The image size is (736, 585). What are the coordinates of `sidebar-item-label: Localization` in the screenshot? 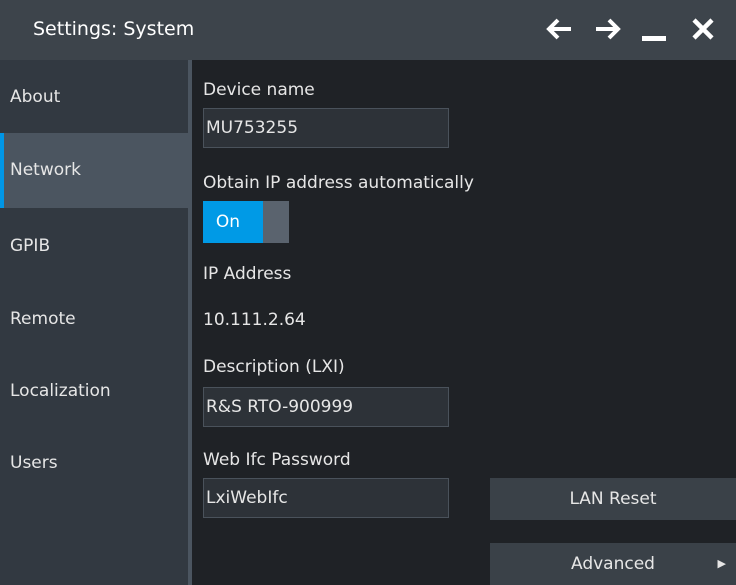 It's located at (60, 391).